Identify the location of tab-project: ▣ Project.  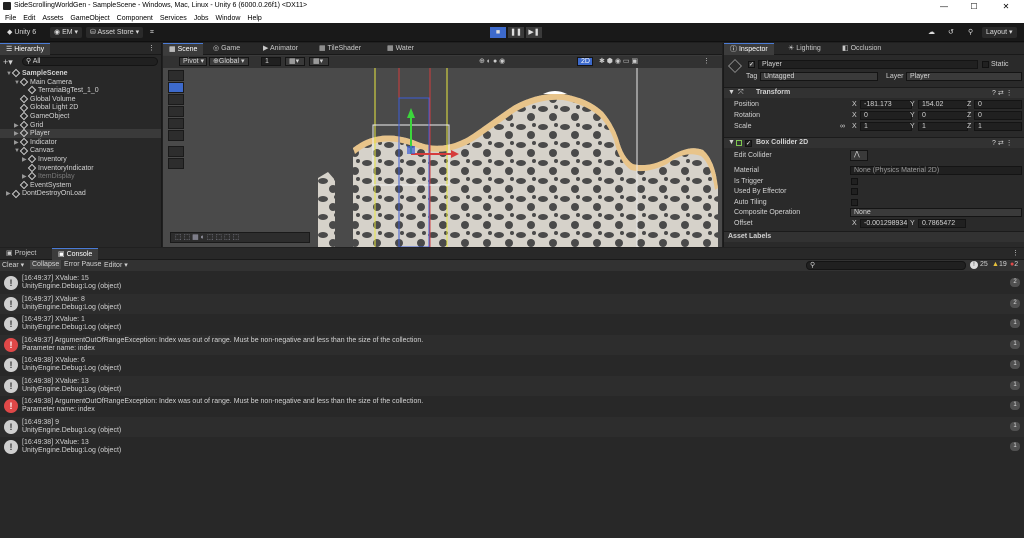
(21, 254).